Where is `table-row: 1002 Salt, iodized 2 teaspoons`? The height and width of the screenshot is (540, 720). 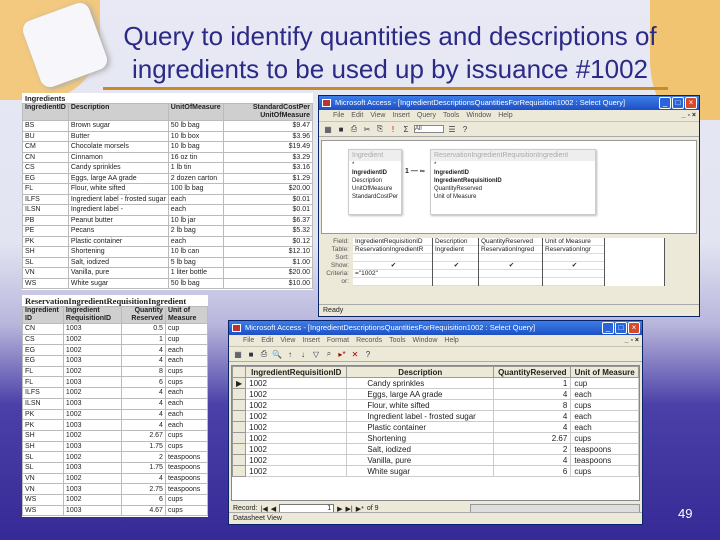 table-row: 1002 Salt, iodized 2 teaspoons is located at coordinates (435, 449).